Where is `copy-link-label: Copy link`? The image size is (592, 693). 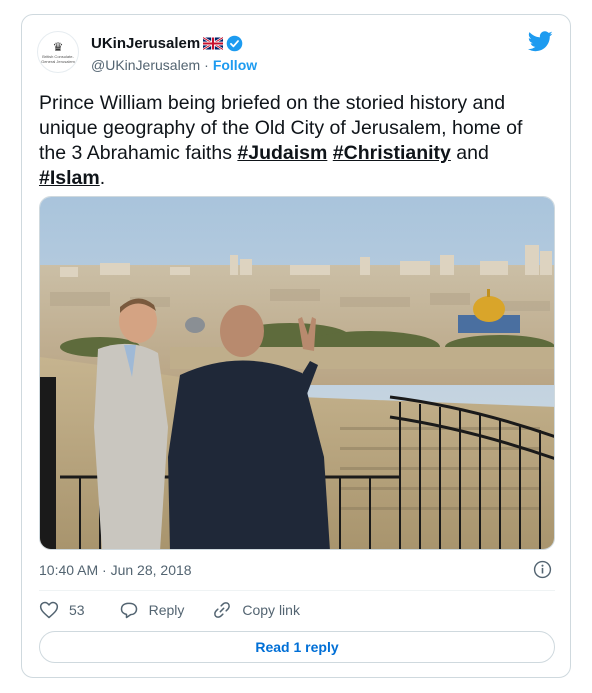 copy-link-label: Copy link is located at coordinates (271, 610).